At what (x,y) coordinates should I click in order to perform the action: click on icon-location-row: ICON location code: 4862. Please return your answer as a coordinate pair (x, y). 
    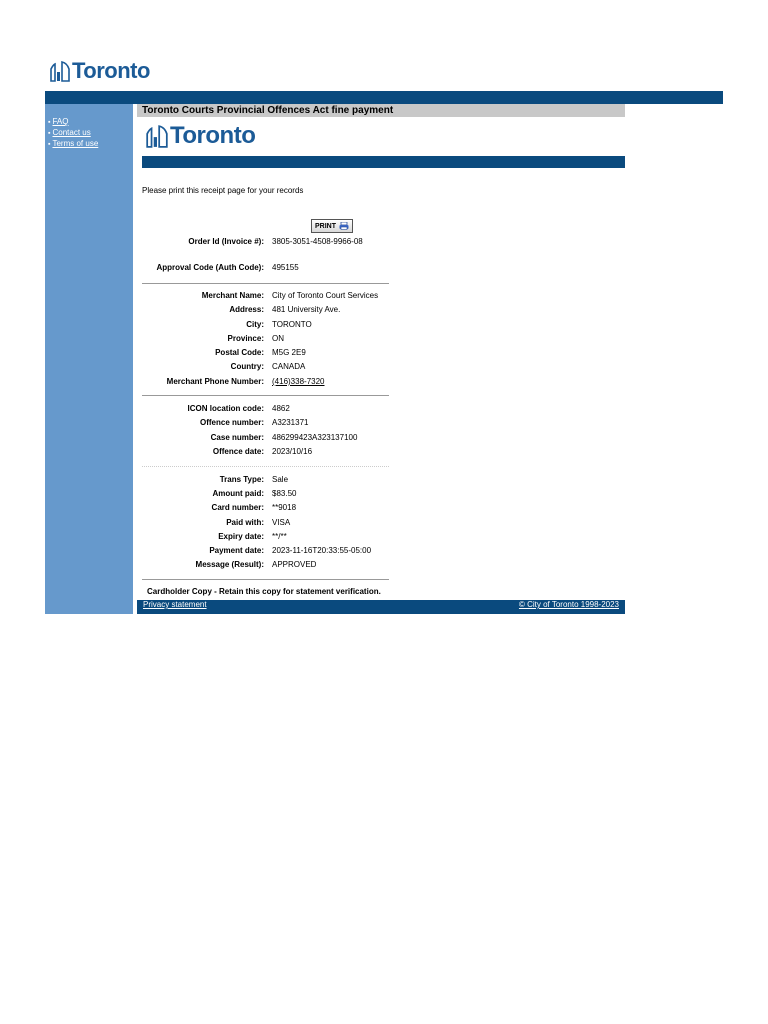
    Looking at the image, I should click on (267, 409).